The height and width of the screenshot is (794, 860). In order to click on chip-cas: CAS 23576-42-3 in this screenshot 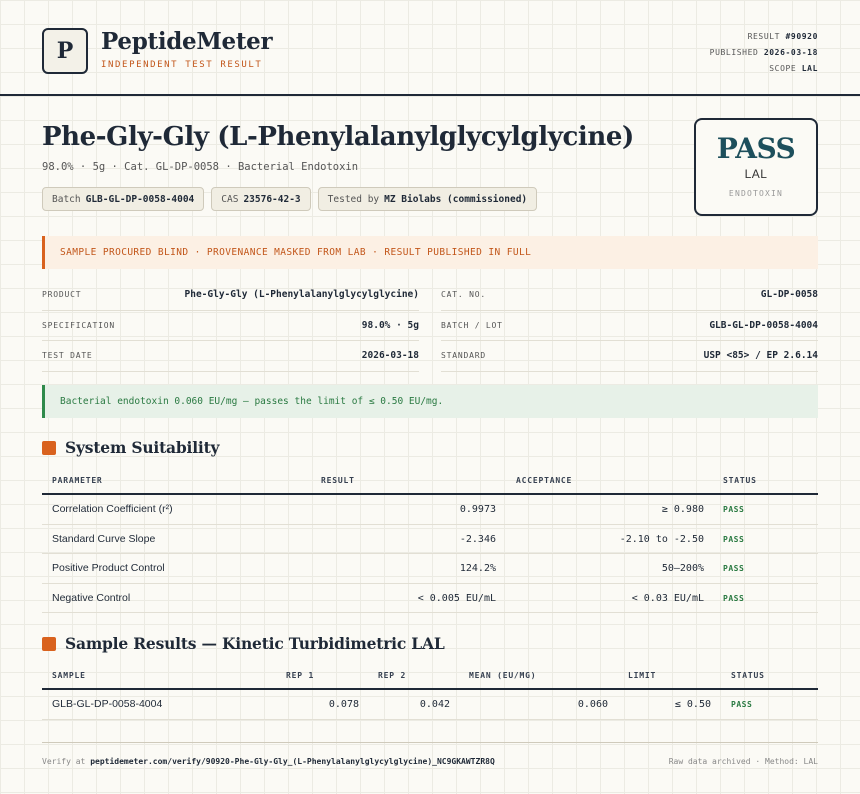, I will do `click(261, 199)`.